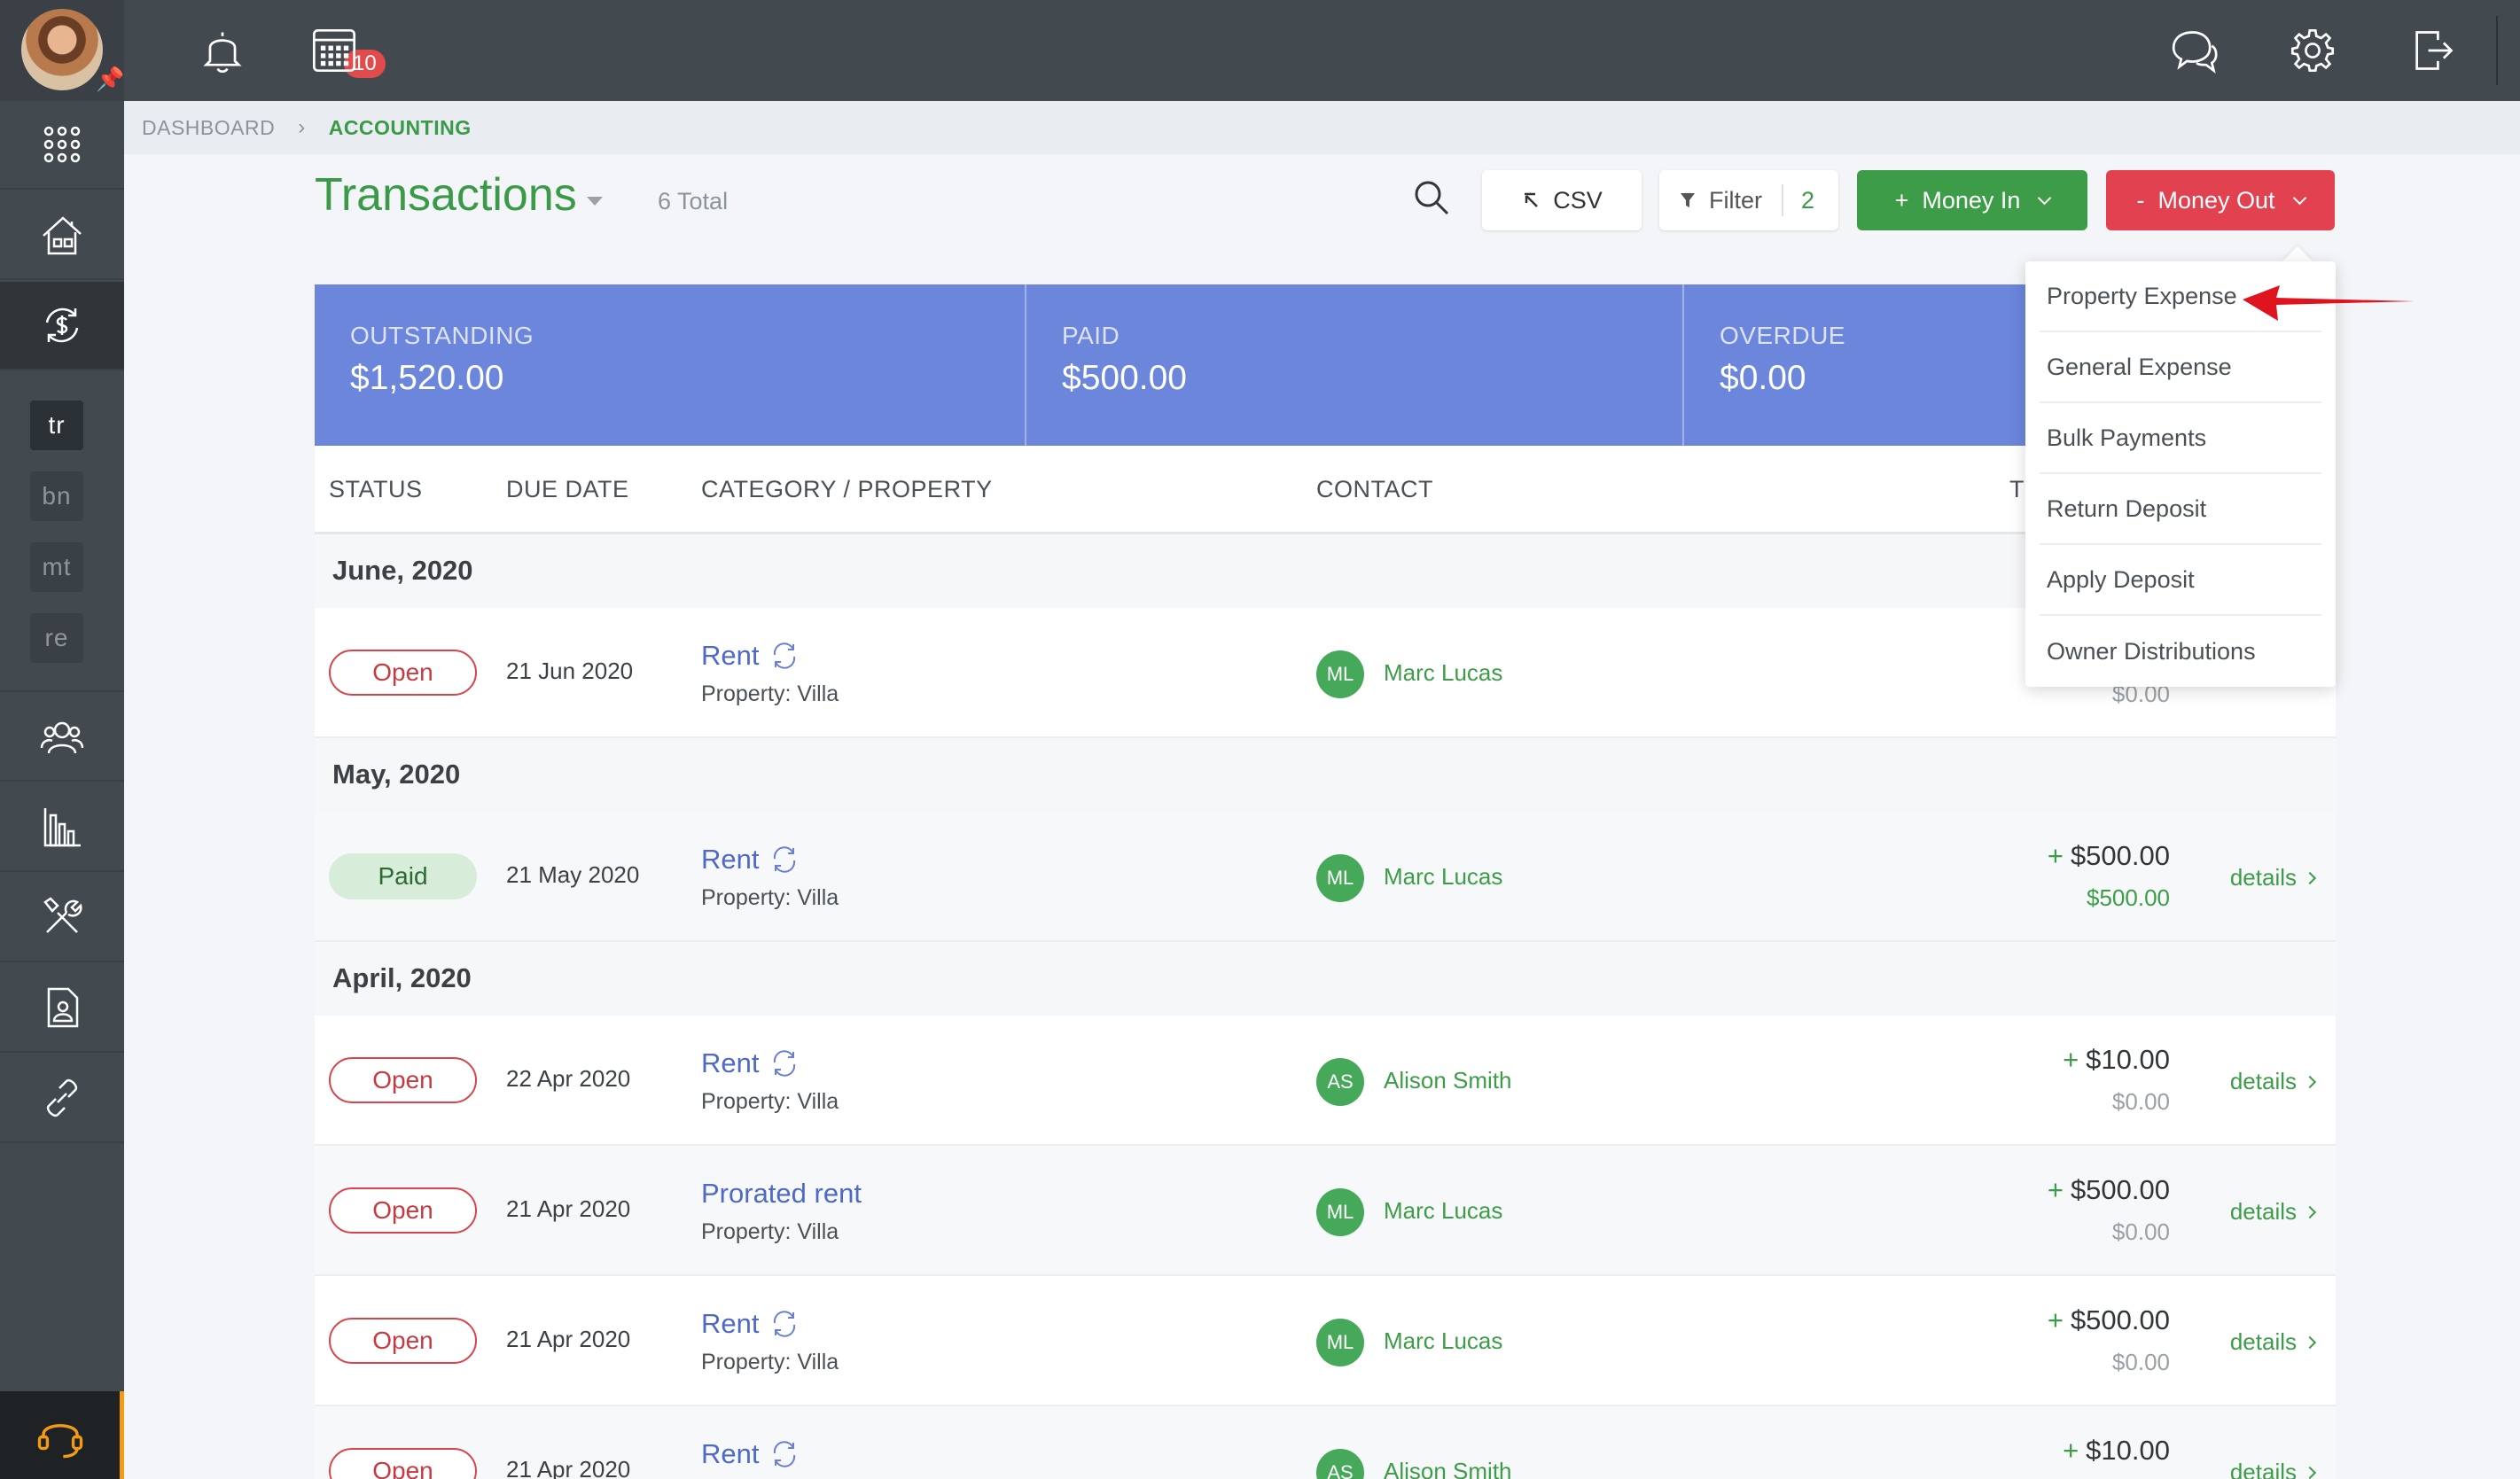 The height and width of the screenshot is (1479, 2520). I want to click on links-button, so click(62, 1099).